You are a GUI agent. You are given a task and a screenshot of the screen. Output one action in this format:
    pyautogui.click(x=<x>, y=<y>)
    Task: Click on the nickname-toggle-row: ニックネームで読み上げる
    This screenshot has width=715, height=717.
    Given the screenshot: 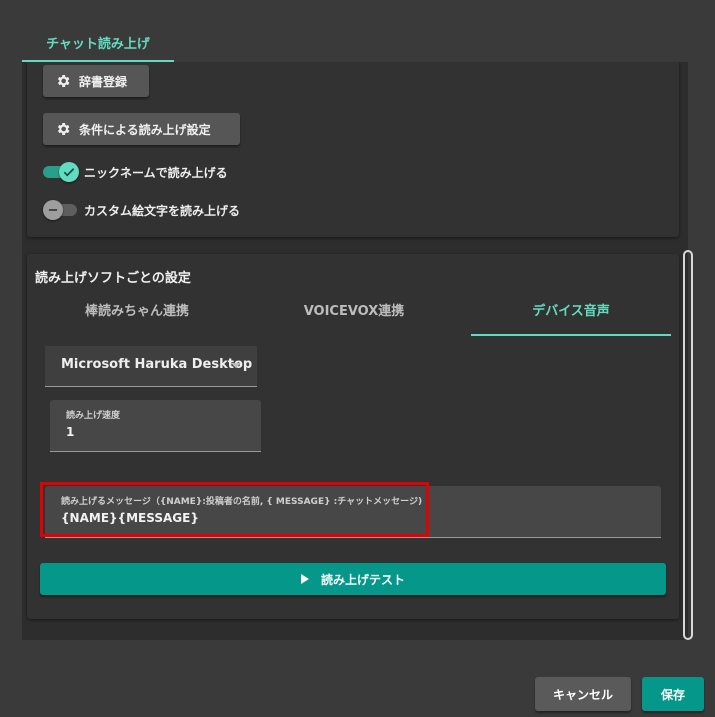 What is the action you would take?
    pyautogui.click(x=135, y=172)
    